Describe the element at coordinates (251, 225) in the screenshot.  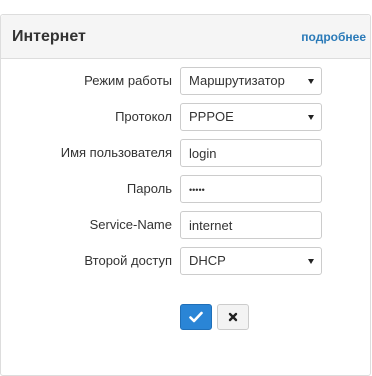
I see `service-name-input` at that location.